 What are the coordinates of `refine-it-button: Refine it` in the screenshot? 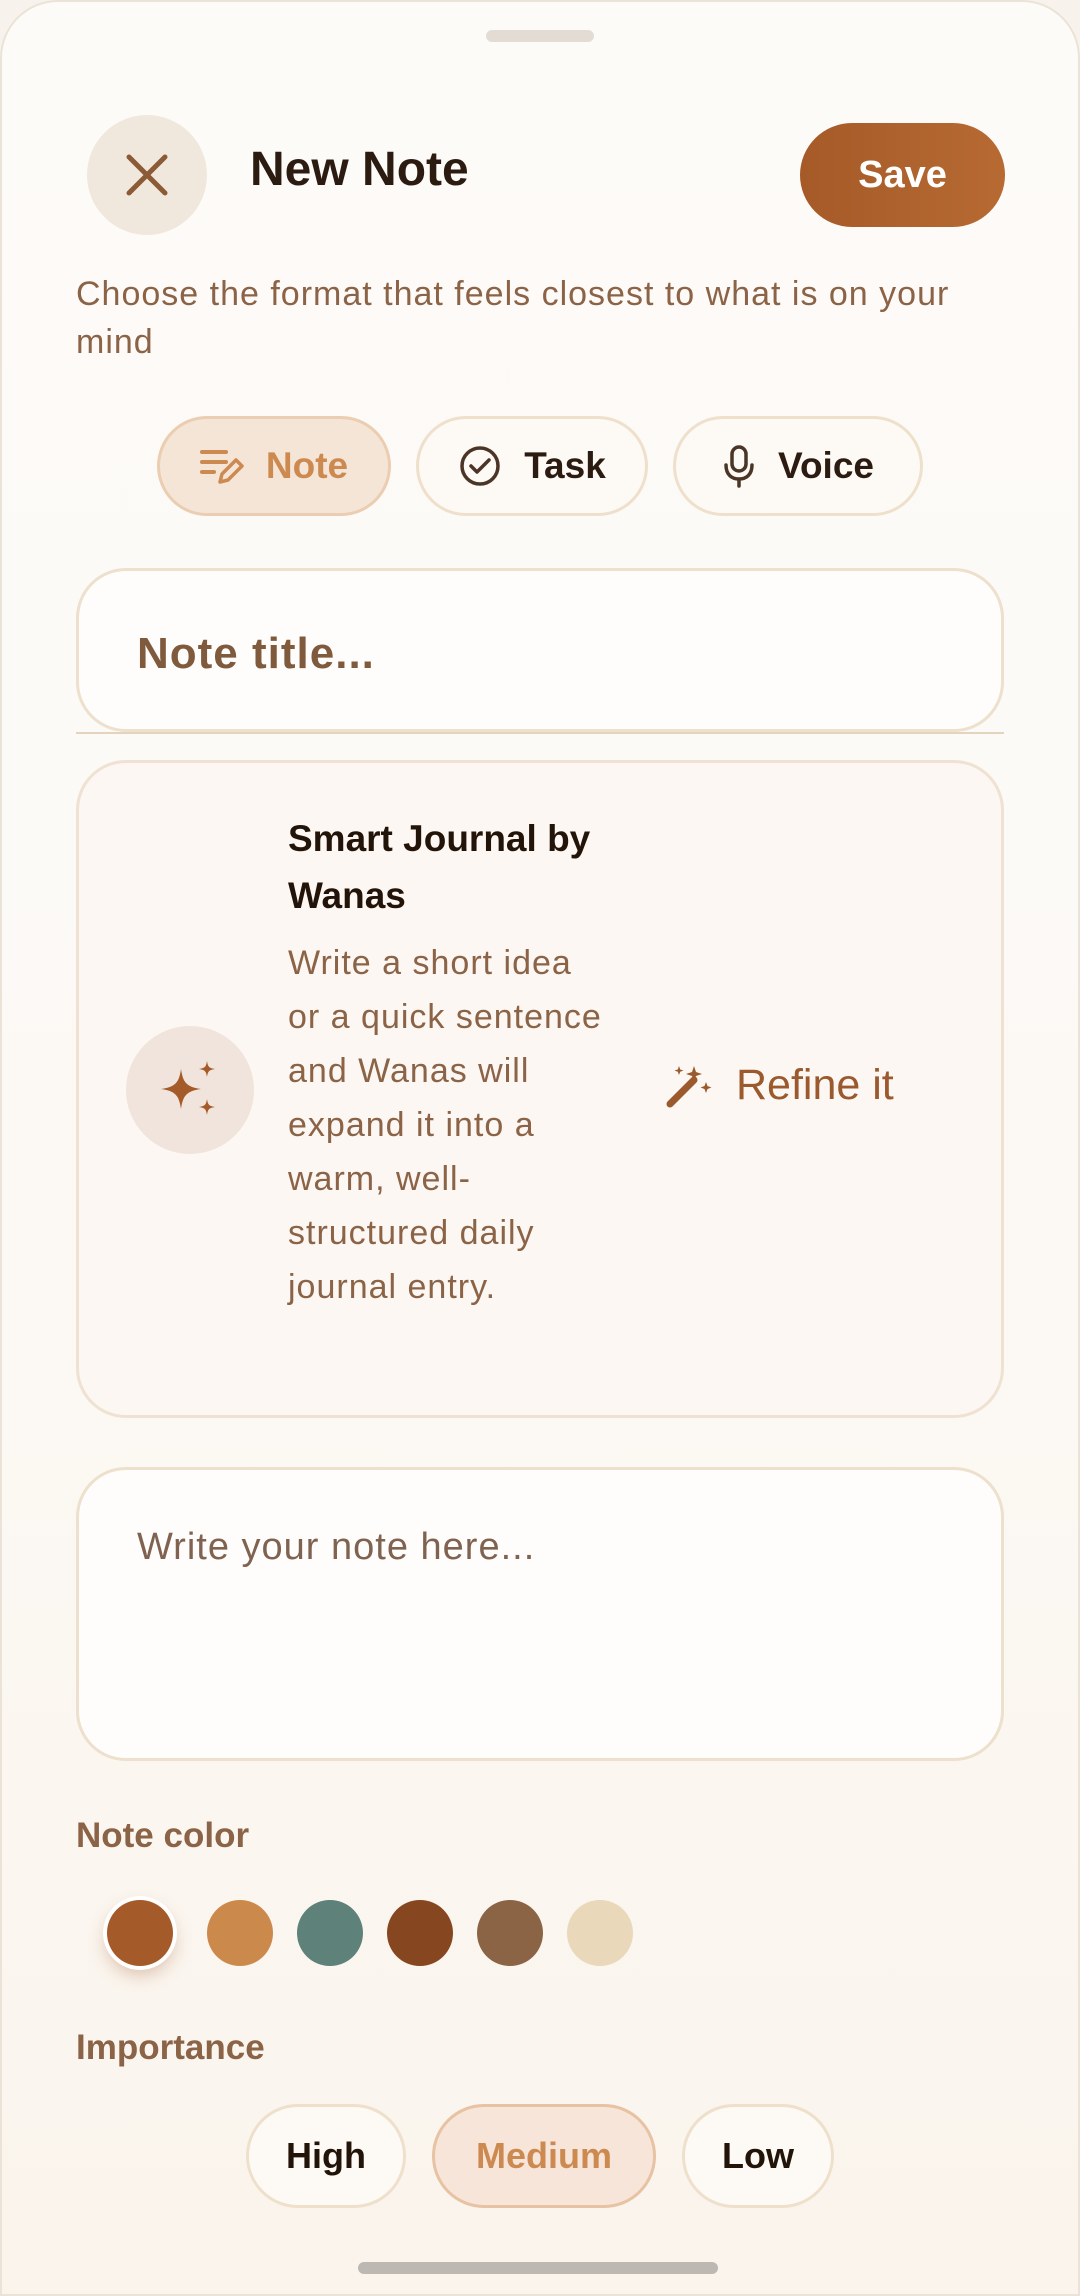 It's located at (779, 1085).